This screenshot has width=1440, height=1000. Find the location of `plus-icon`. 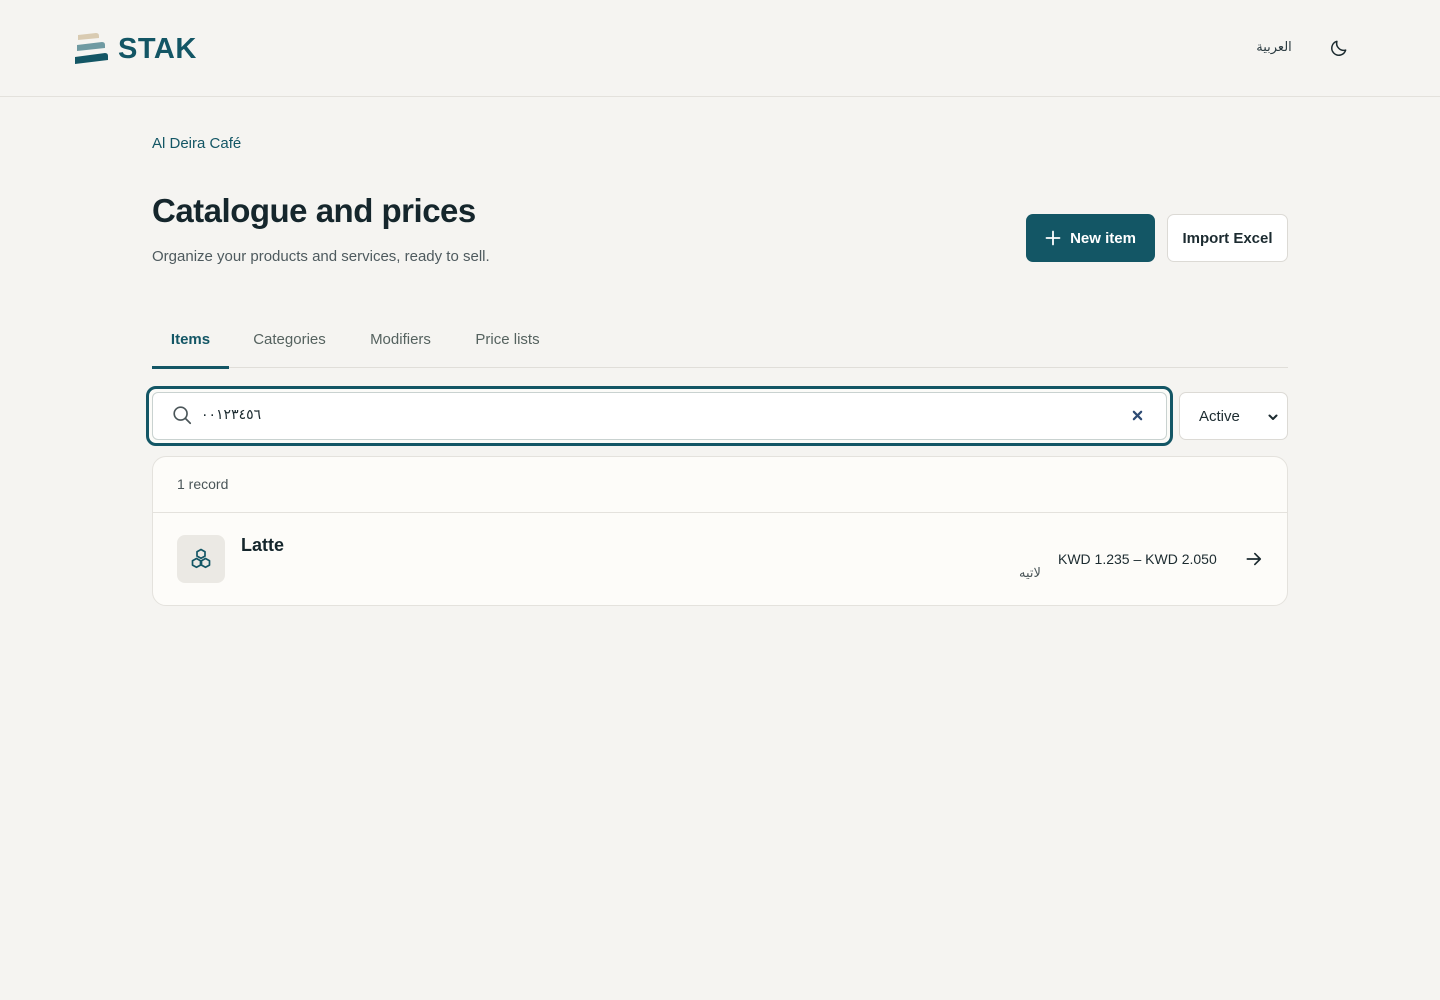

plus-icon is located at coordinates (1053, 238).